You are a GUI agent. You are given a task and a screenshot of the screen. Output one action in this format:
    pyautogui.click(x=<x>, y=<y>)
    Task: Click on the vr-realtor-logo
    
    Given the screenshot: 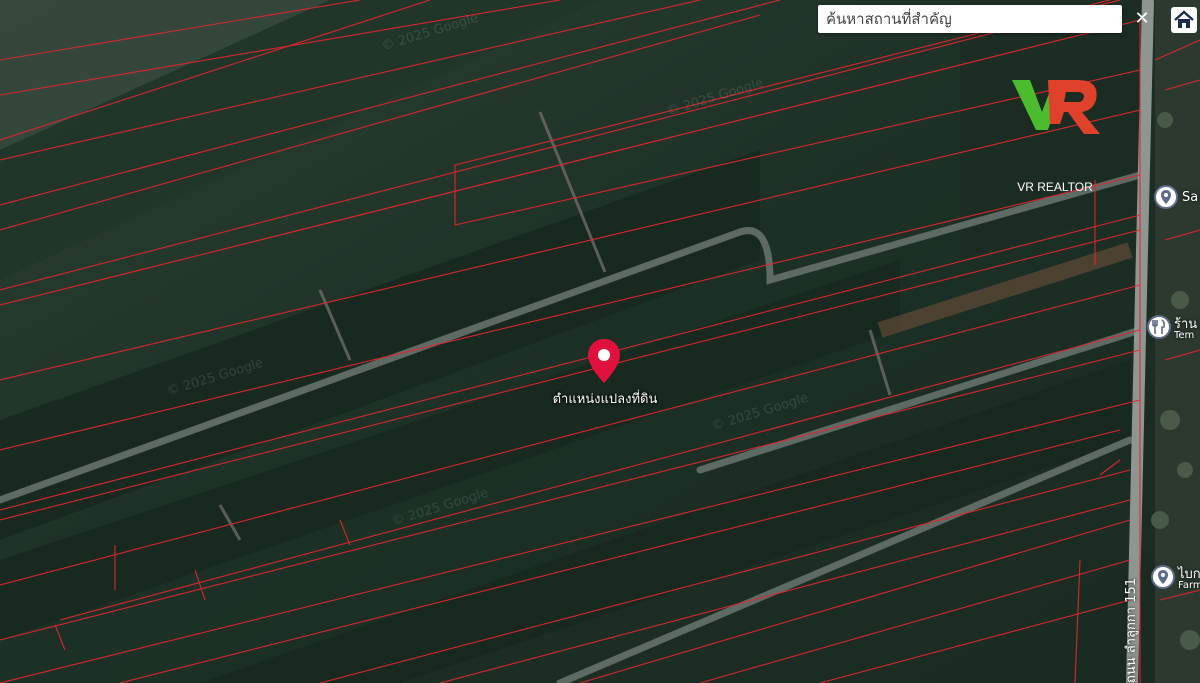 What is the action you would take?
    pyautogui.click(x=1056, y=107)
    